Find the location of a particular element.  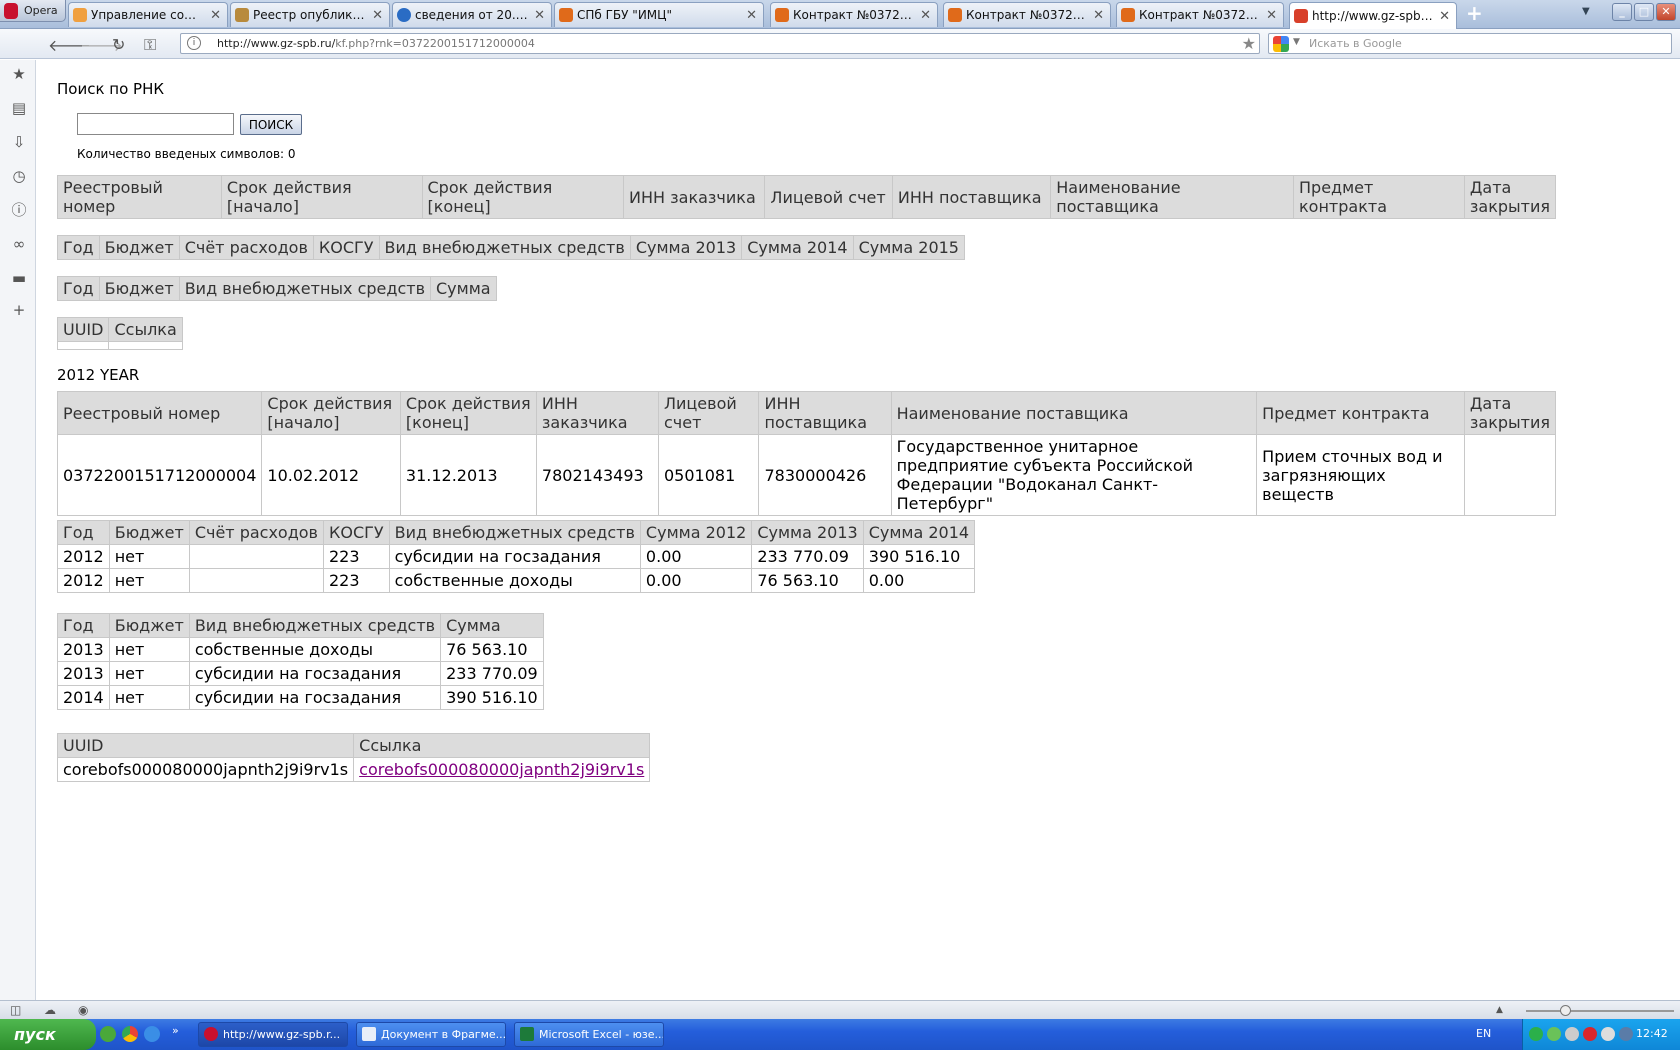

chrome-icon is located at coordinates (130, 1034).